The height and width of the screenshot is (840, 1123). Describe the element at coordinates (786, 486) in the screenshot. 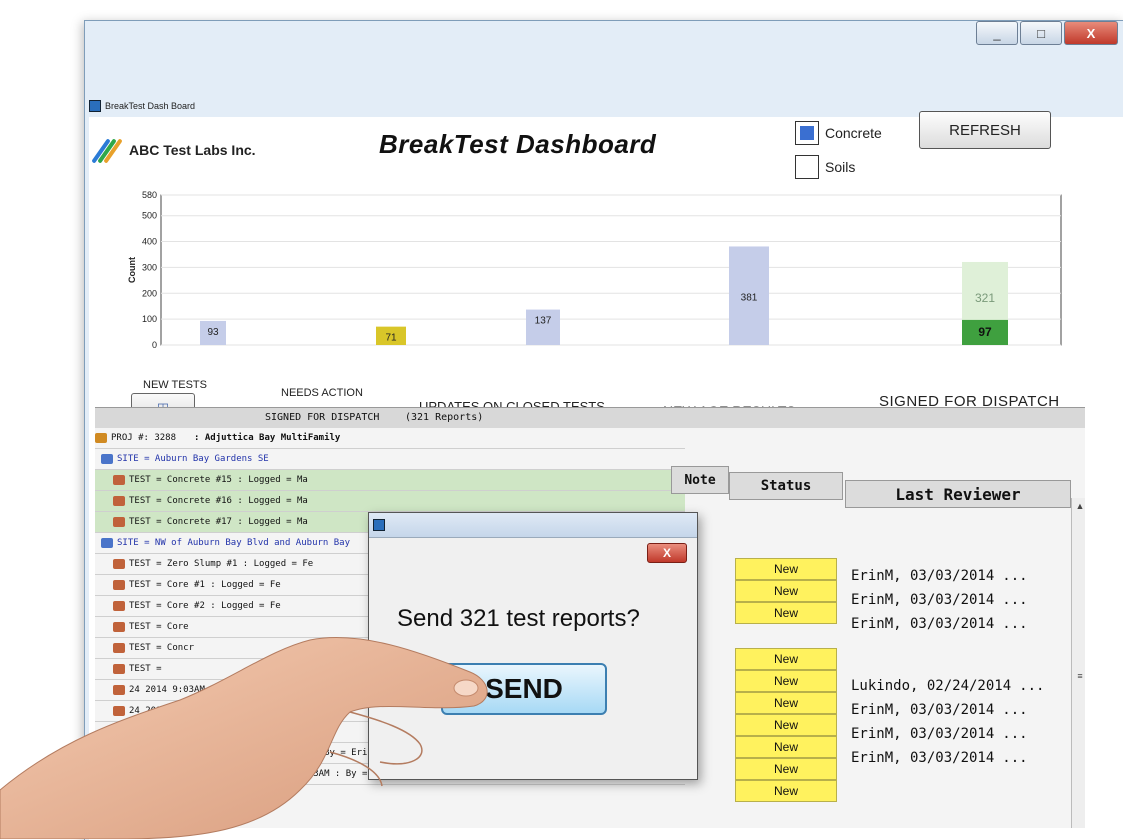

I see `status-column-header: Status` at that location.